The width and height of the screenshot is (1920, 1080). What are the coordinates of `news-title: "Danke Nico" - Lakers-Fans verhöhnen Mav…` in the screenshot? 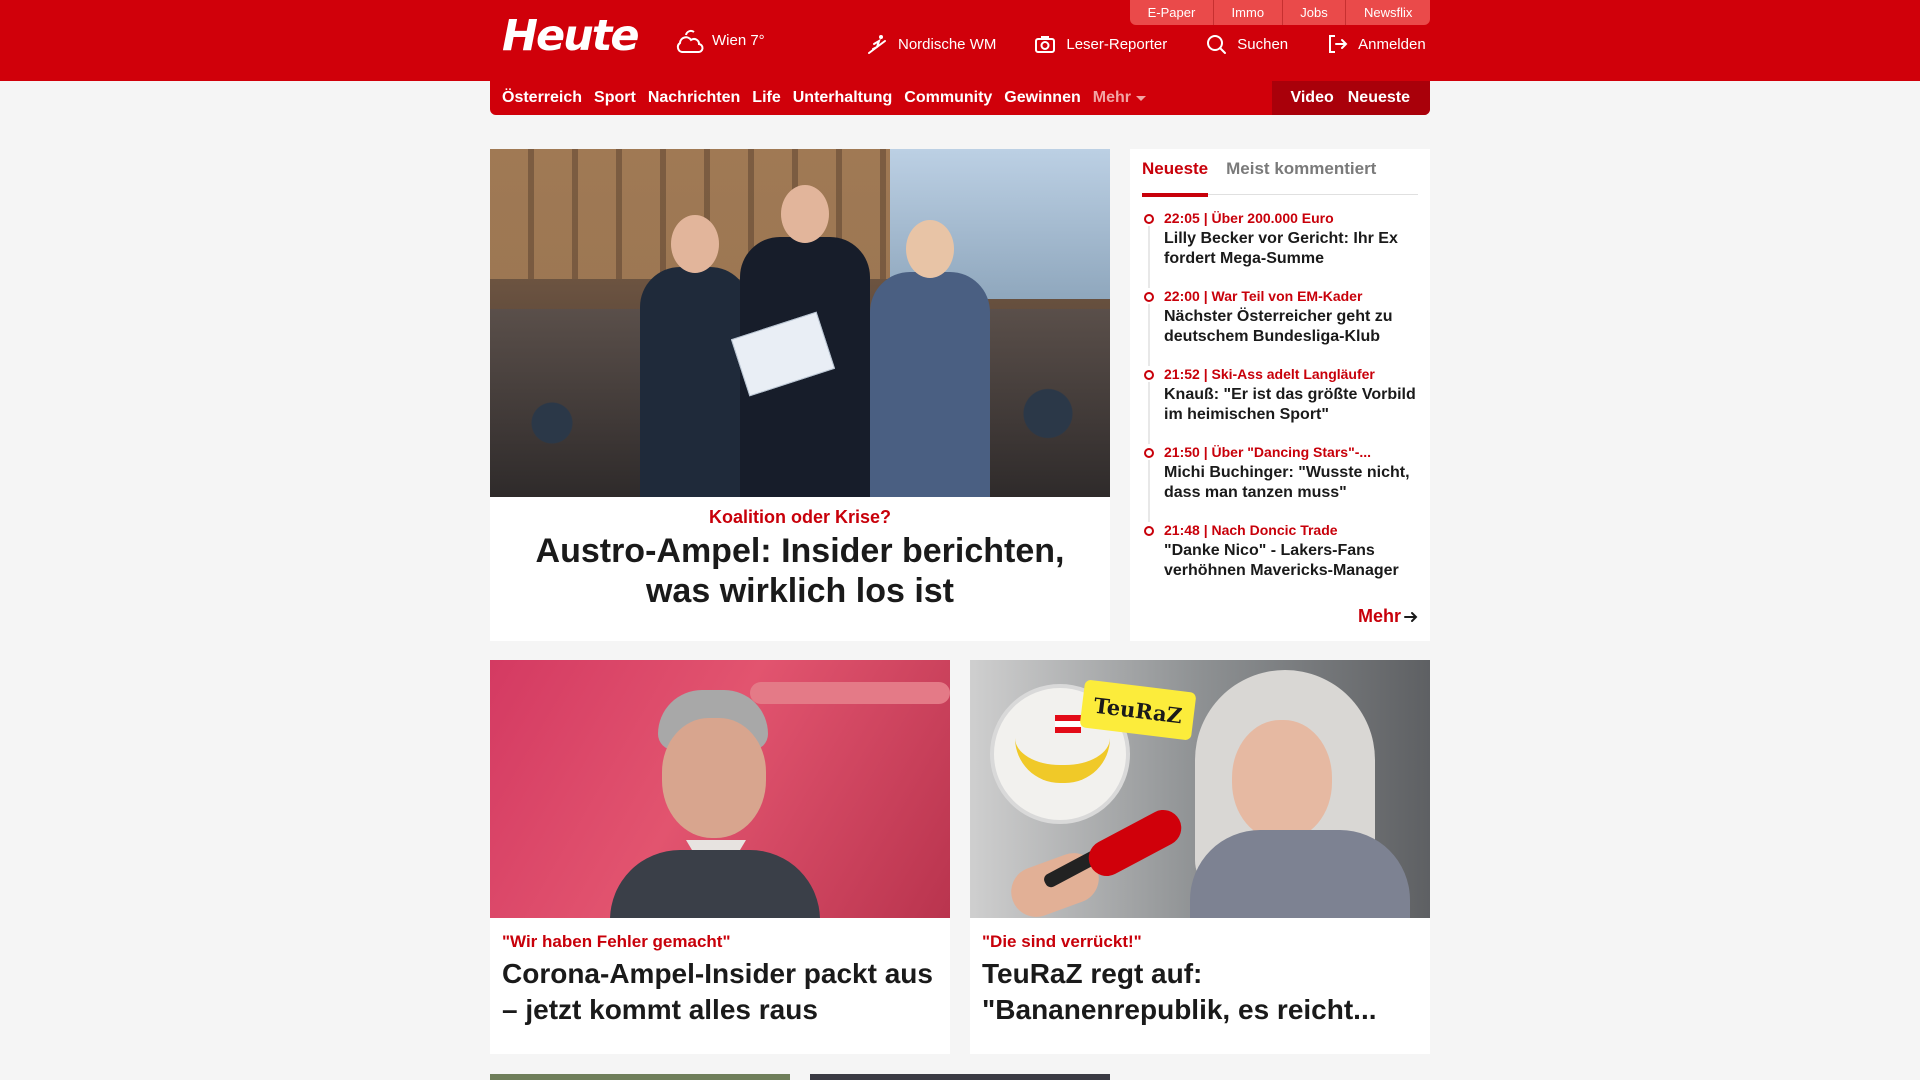 It's located at (1291, 561).